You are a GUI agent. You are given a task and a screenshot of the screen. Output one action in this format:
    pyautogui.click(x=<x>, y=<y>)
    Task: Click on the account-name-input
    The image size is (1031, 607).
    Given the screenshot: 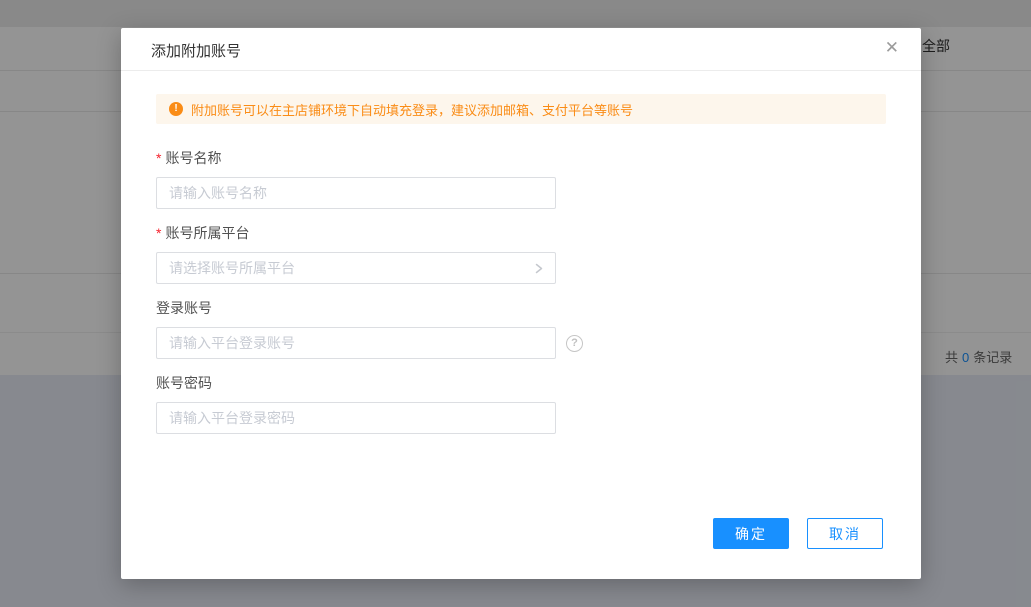 What is the action you would take?
    pyautogui.click(x=356, y=193)
    